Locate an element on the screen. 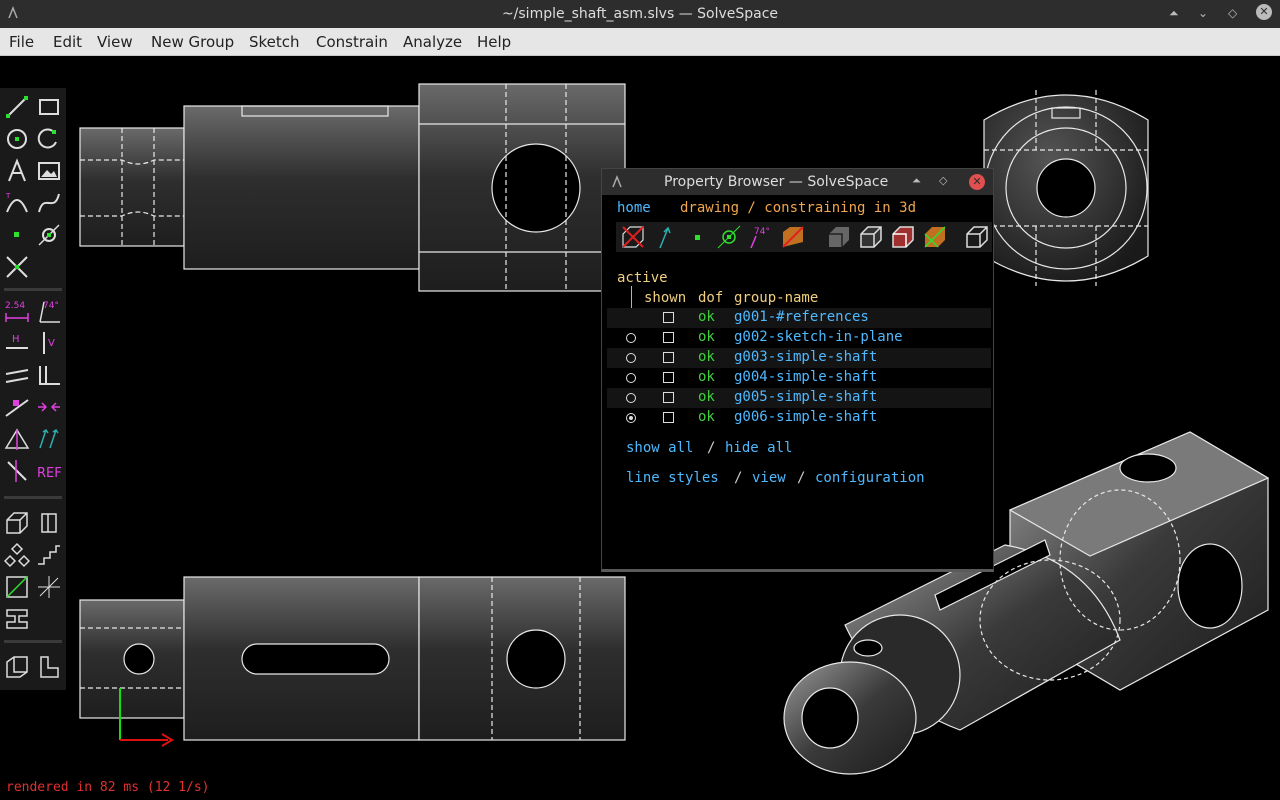 This screenshot has width=1280, height=800. group-row-g004: ok g004-simple-shaft is located at coordinates (799, 378).